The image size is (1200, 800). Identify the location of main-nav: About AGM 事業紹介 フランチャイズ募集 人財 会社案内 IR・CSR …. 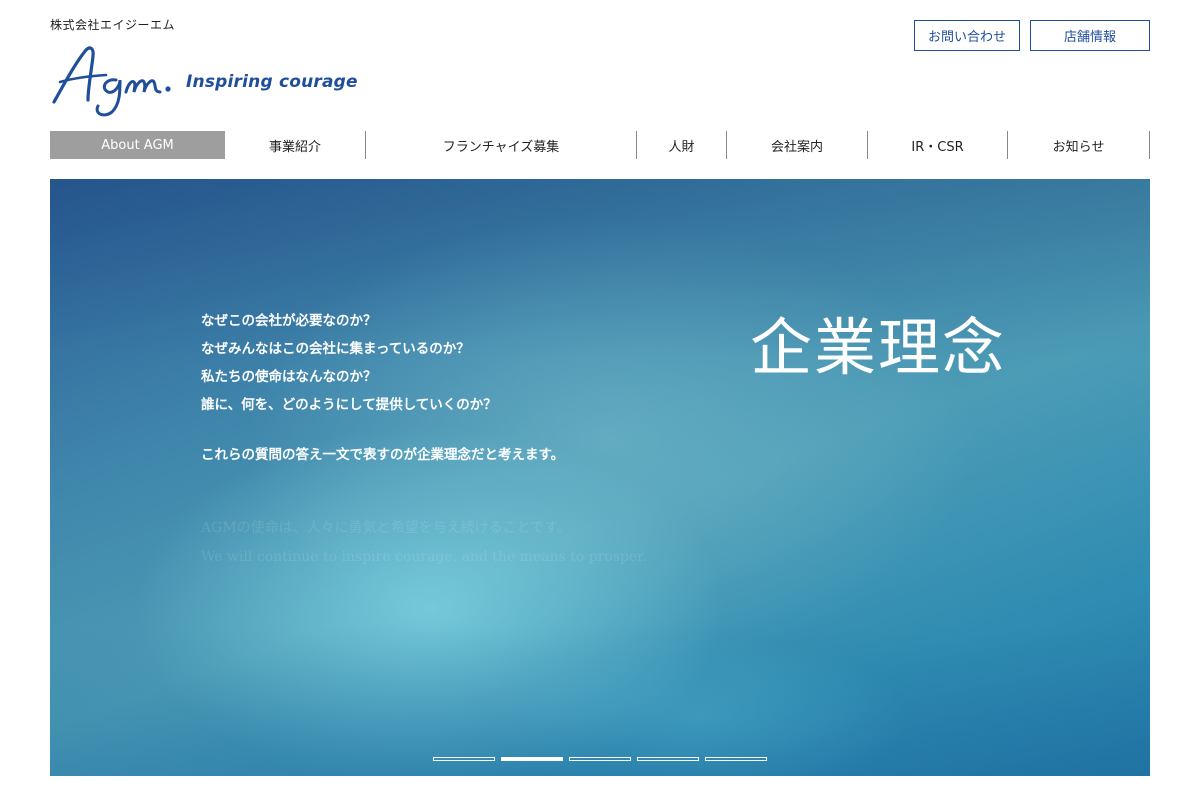
(600, 145).